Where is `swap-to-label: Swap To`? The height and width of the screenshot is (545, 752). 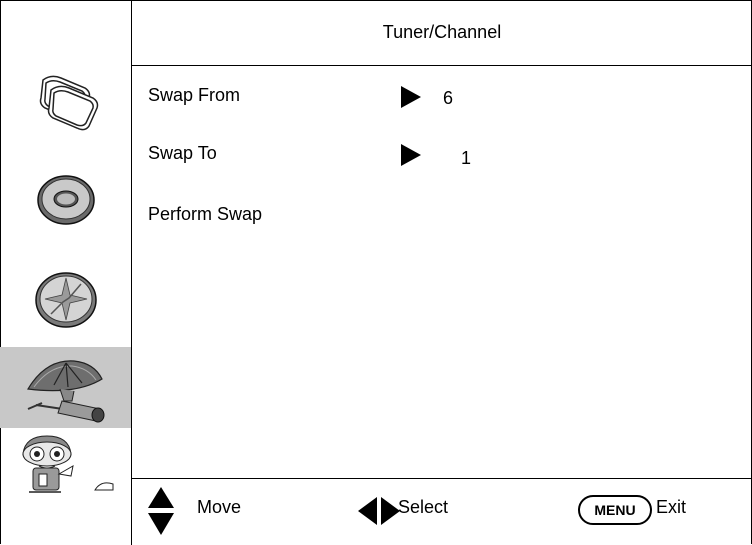 swap-to-label: Swap To is located at coordinates (182, 153).